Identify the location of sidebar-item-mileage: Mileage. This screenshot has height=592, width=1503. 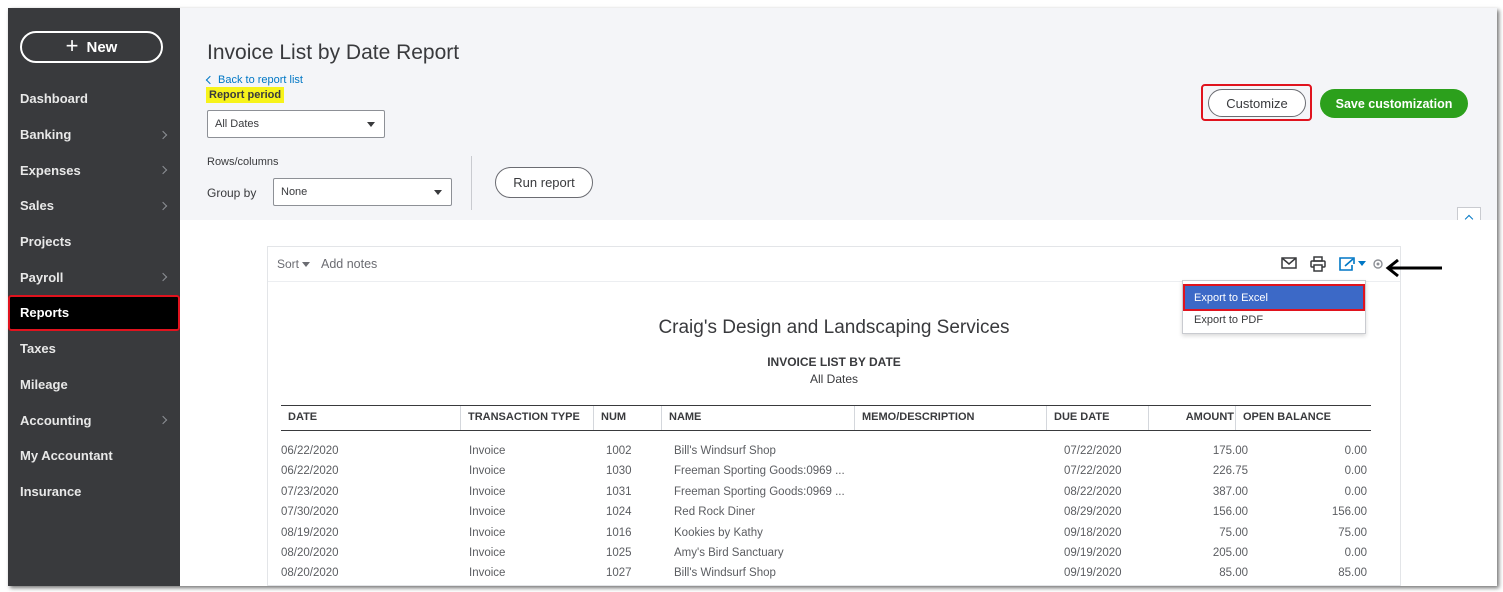
(94, 385).